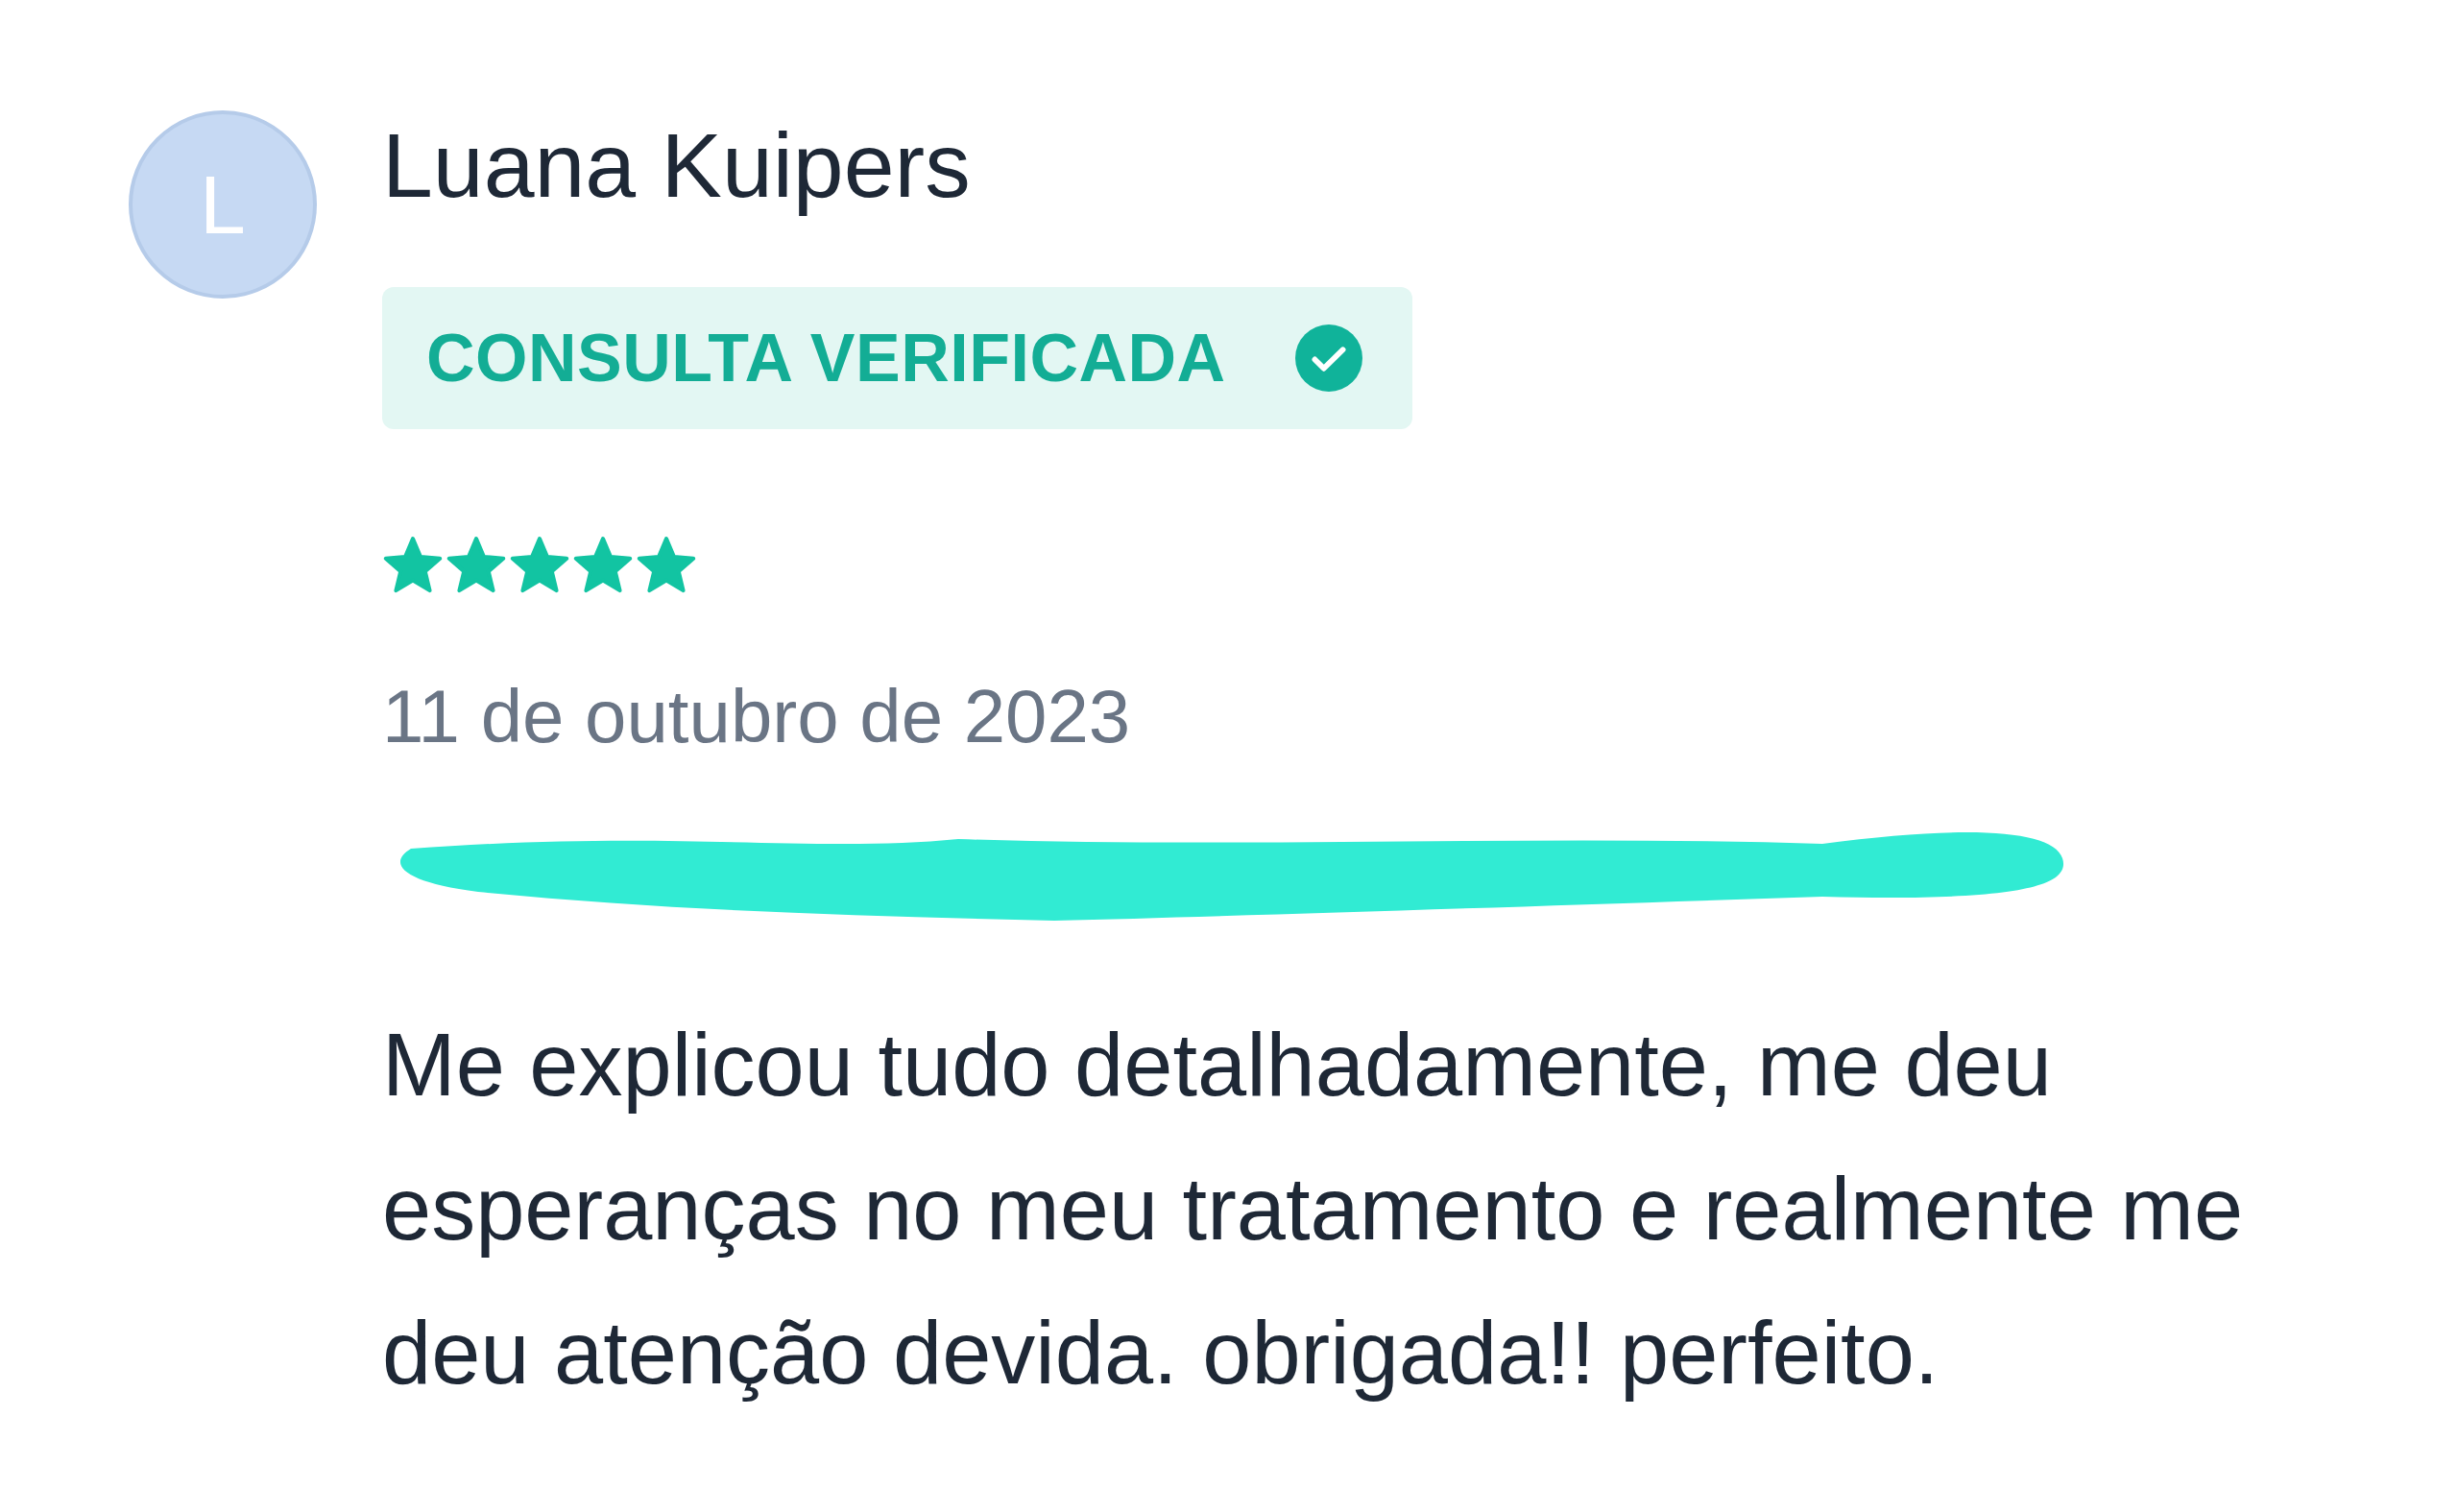 This screenshot has height=1512, width=2458. Describe the element at coordinates (757, 716) in the screenshot. I see `review-date: 11 de outubro de 2023` at that location.